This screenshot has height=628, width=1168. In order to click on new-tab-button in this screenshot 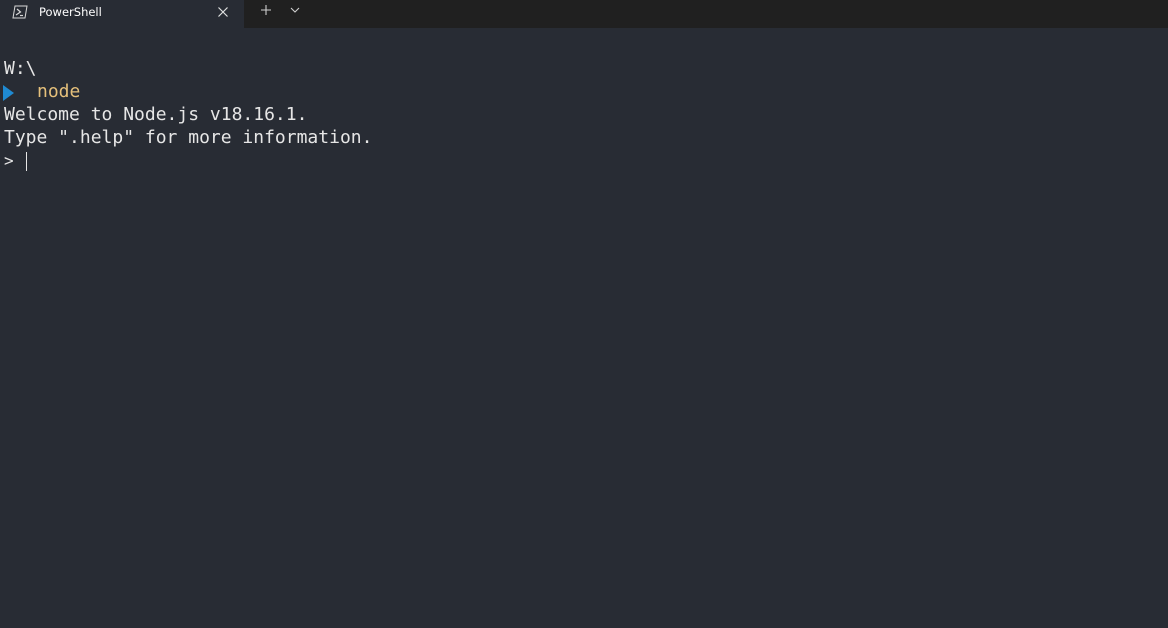, I will do `click(266, 11)`.